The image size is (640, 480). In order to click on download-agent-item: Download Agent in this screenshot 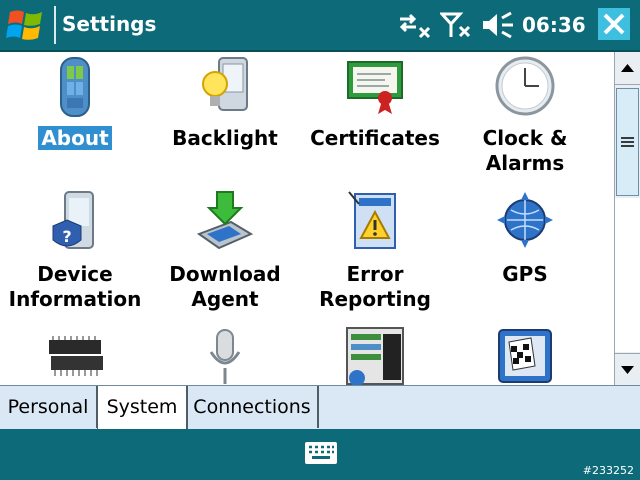, I will do `click(225, 255)`.